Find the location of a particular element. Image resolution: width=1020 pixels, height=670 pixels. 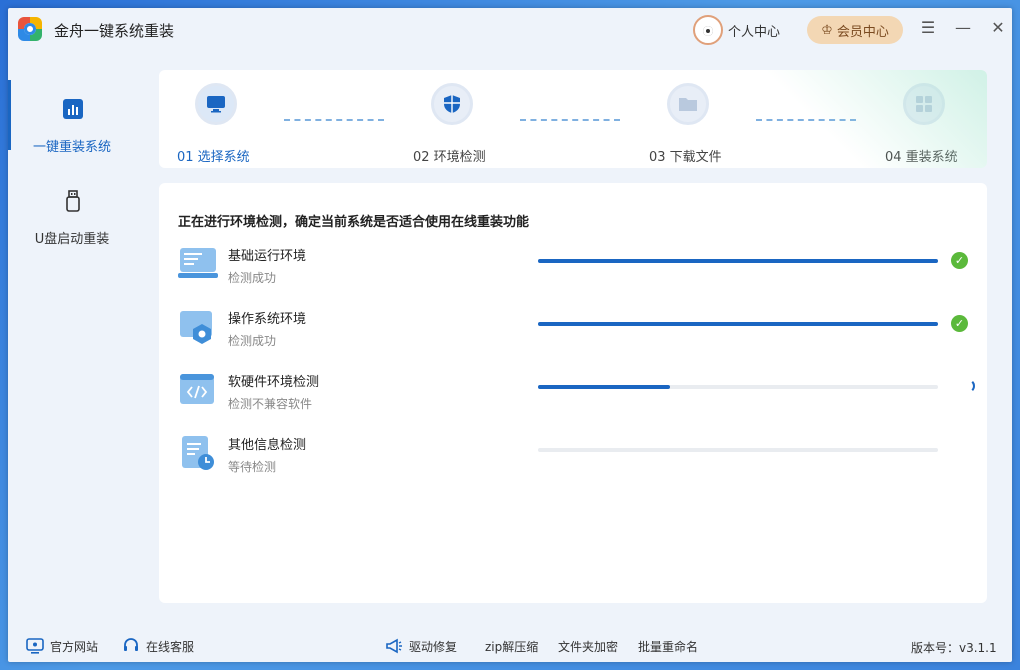

version-label: 版本号：v3.1.1 is located at coordinates (954, 648).